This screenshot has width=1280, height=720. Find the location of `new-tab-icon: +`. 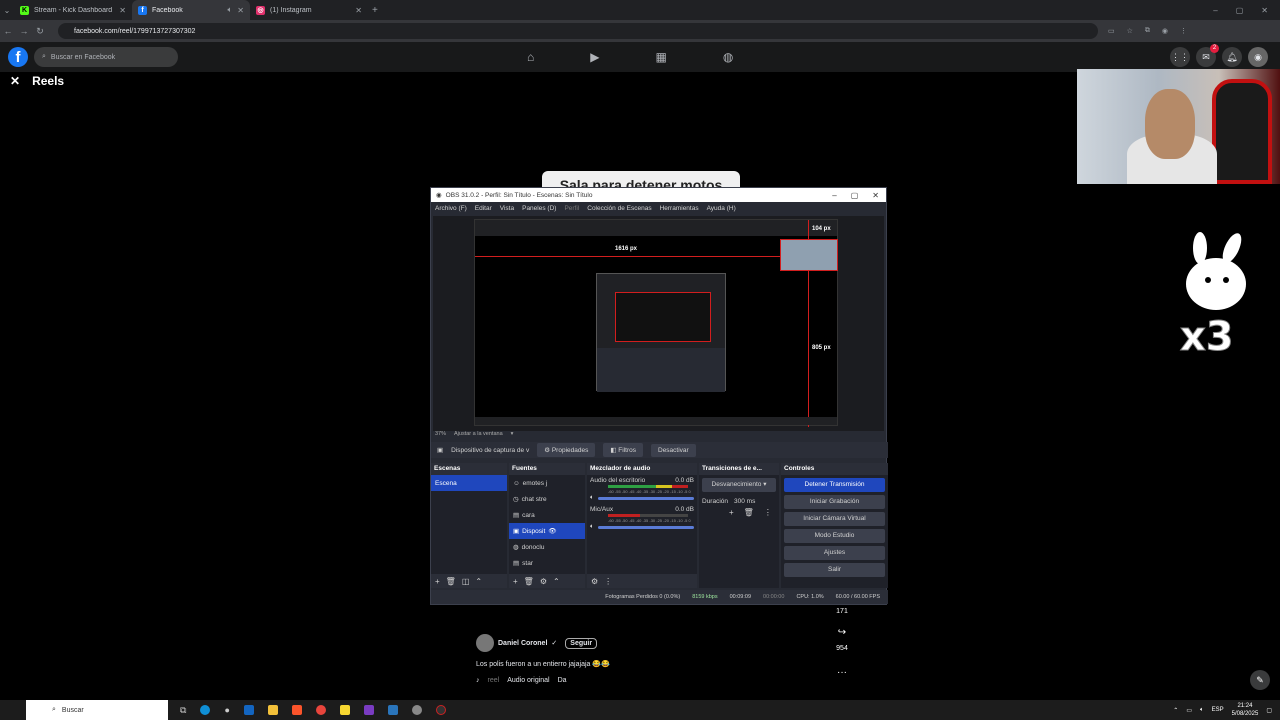

new-tab-icon: + is located at coordinates (375, 10).